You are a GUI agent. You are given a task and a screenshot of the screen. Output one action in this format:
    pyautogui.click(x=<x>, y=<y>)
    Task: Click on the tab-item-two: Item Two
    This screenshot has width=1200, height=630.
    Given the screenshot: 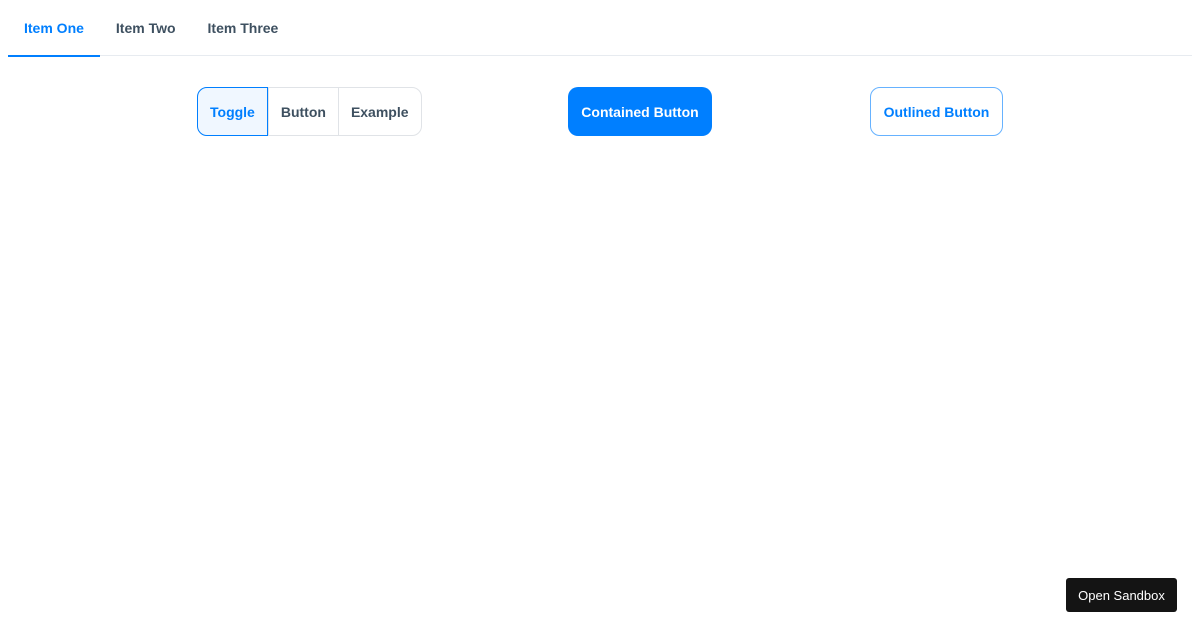 What is the action you would take?
    pyautogui.click(x=146, y=28)
    